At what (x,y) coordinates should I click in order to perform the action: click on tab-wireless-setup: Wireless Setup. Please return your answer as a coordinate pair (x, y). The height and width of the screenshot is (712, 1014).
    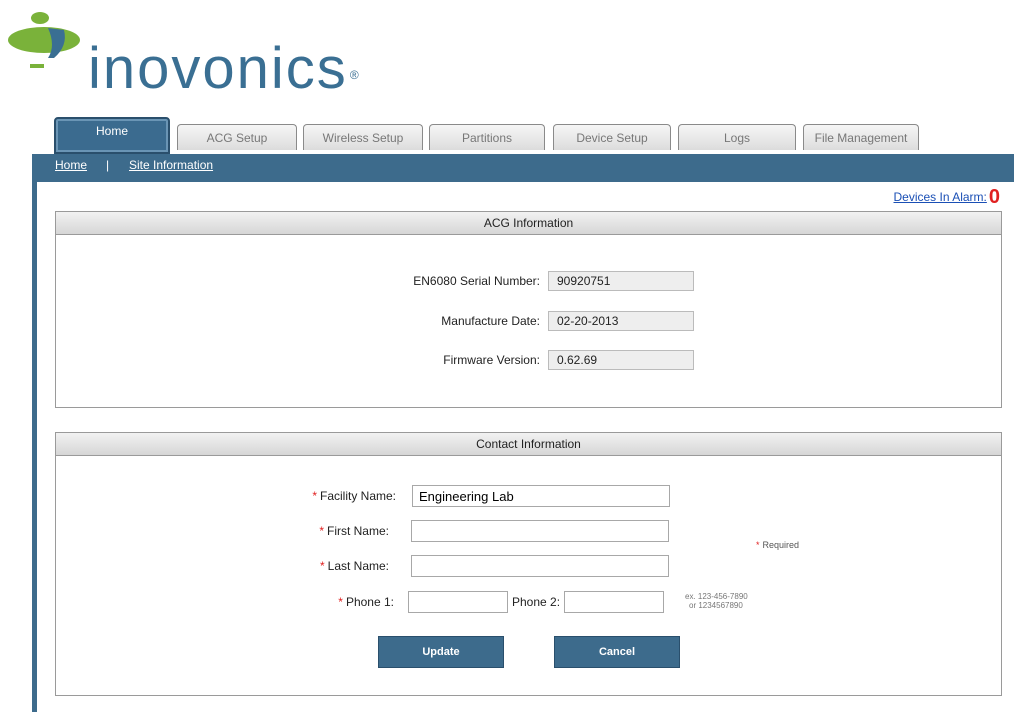
    Looking at the image, I should click on (363, 137).